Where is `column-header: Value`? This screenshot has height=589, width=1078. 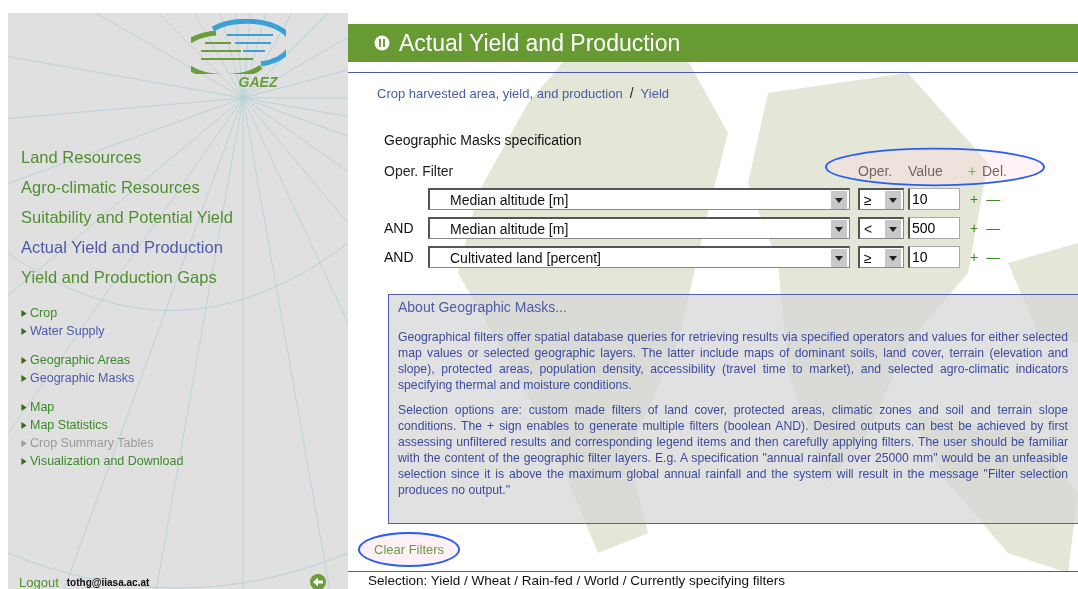
column-header: Value is located at coordinates (926, 171).